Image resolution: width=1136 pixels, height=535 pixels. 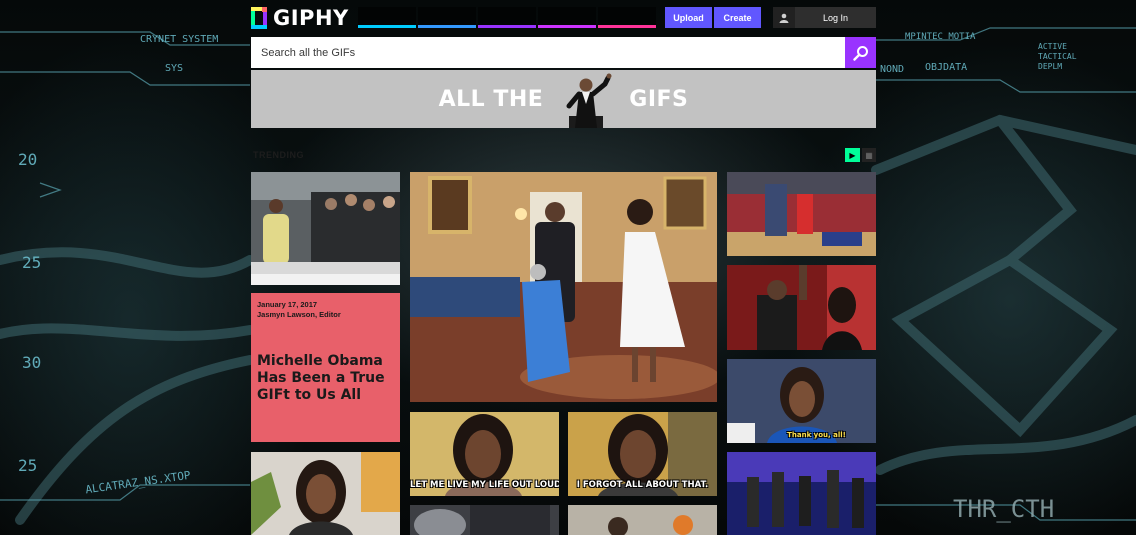 What do you see at coordinates (259, 18) in the screenshot?
I see `giphy-logo-icon` at bounding box center [259, 18].